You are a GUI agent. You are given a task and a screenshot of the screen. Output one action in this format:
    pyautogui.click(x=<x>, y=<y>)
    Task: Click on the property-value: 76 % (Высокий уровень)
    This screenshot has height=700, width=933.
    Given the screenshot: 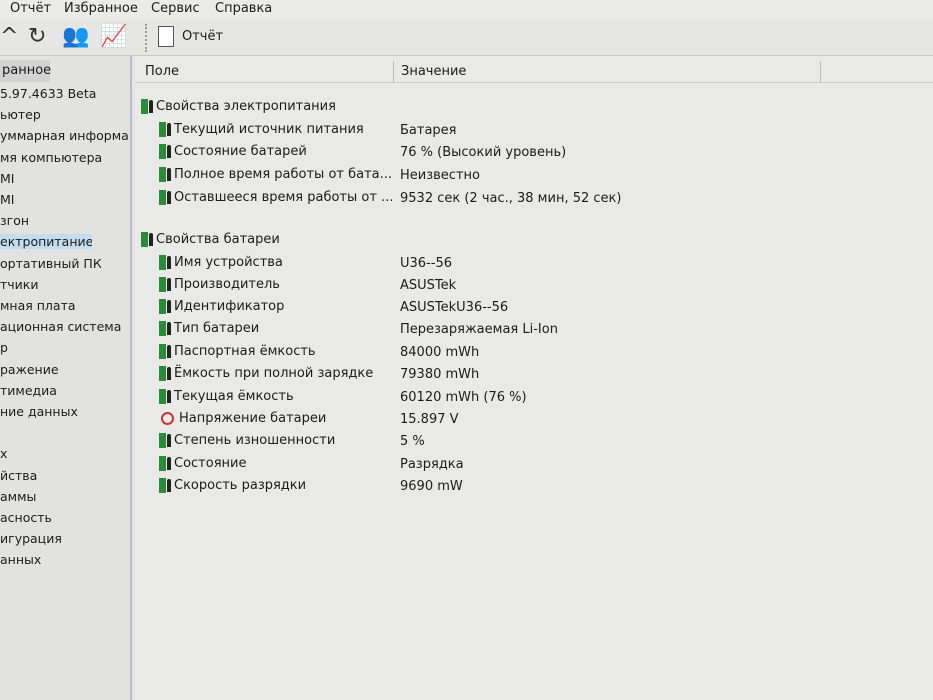 What is the action you would take?
    pyautogui.click(x=483, y=152)
    